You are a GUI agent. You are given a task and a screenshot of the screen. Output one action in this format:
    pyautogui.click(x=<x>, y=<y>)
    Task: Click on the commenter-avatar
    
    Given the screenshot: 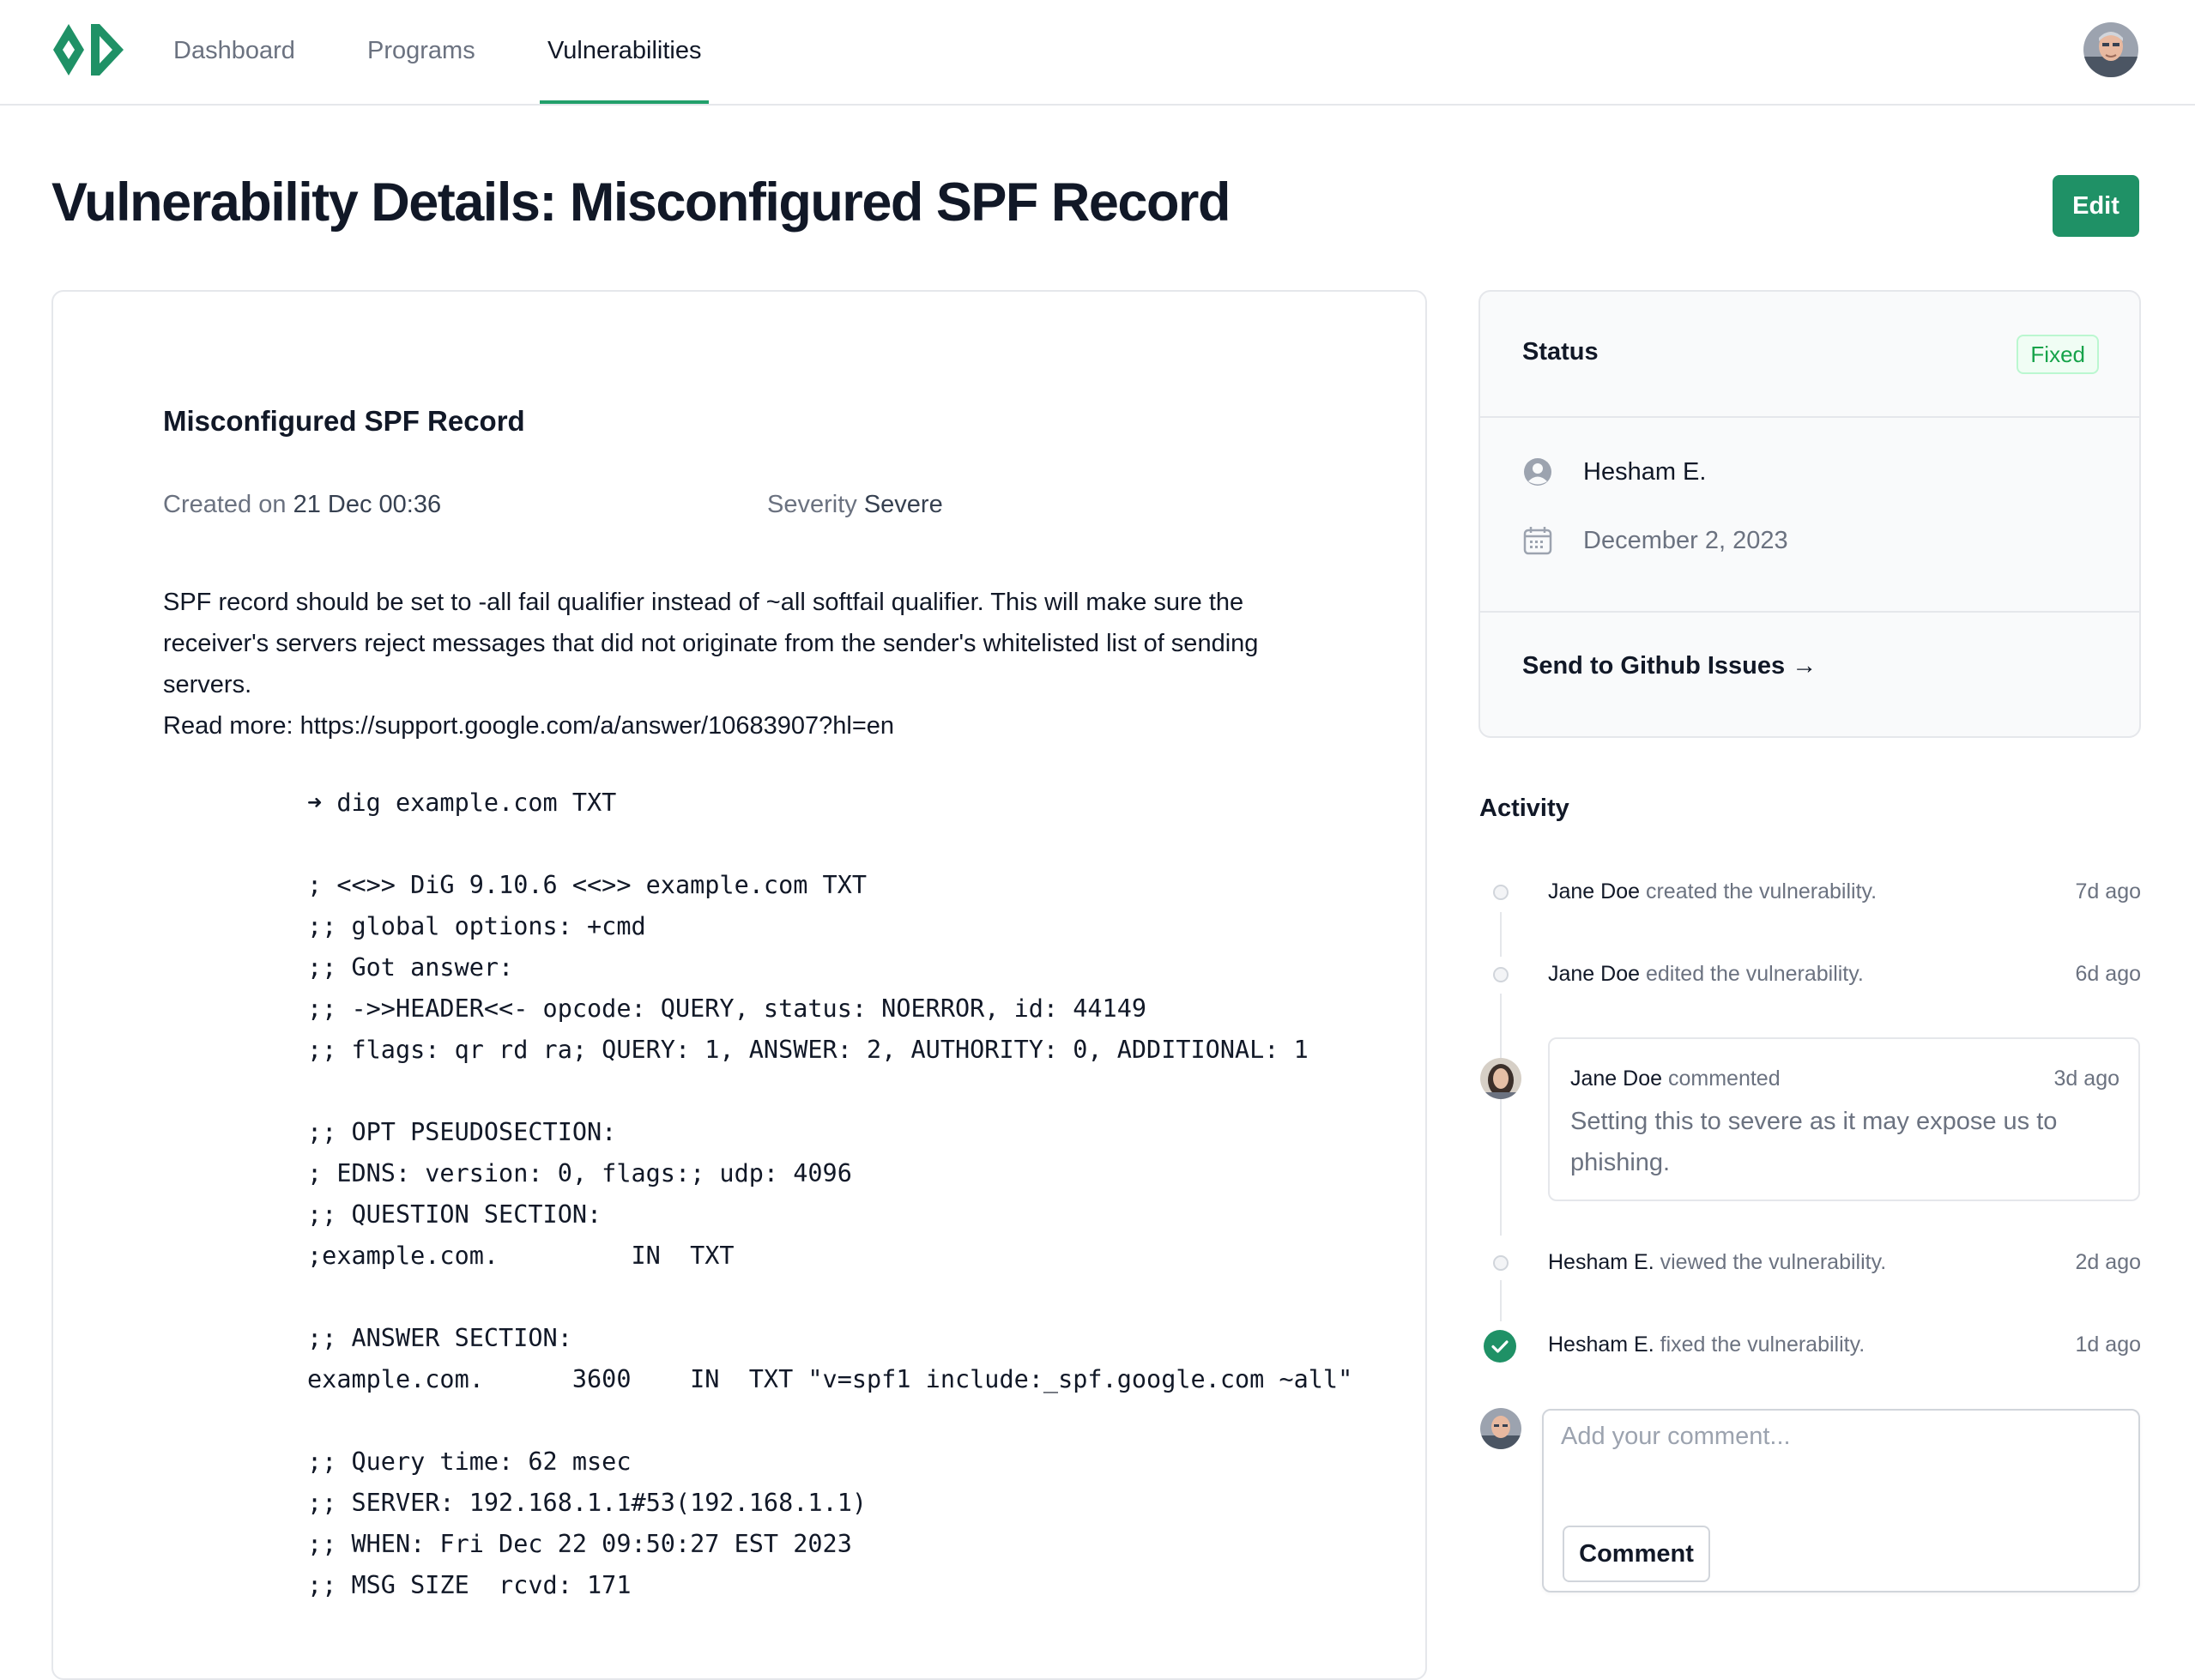 What is the action you would take?
    pyautogui.click(x=1500, y=1078)
    